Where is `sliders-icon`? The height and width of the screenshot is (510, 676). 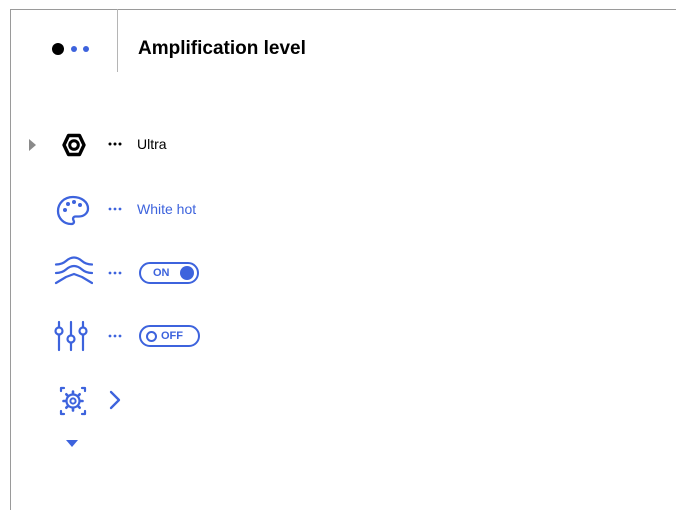 sliders-icon is located at coordinates (73, 338).